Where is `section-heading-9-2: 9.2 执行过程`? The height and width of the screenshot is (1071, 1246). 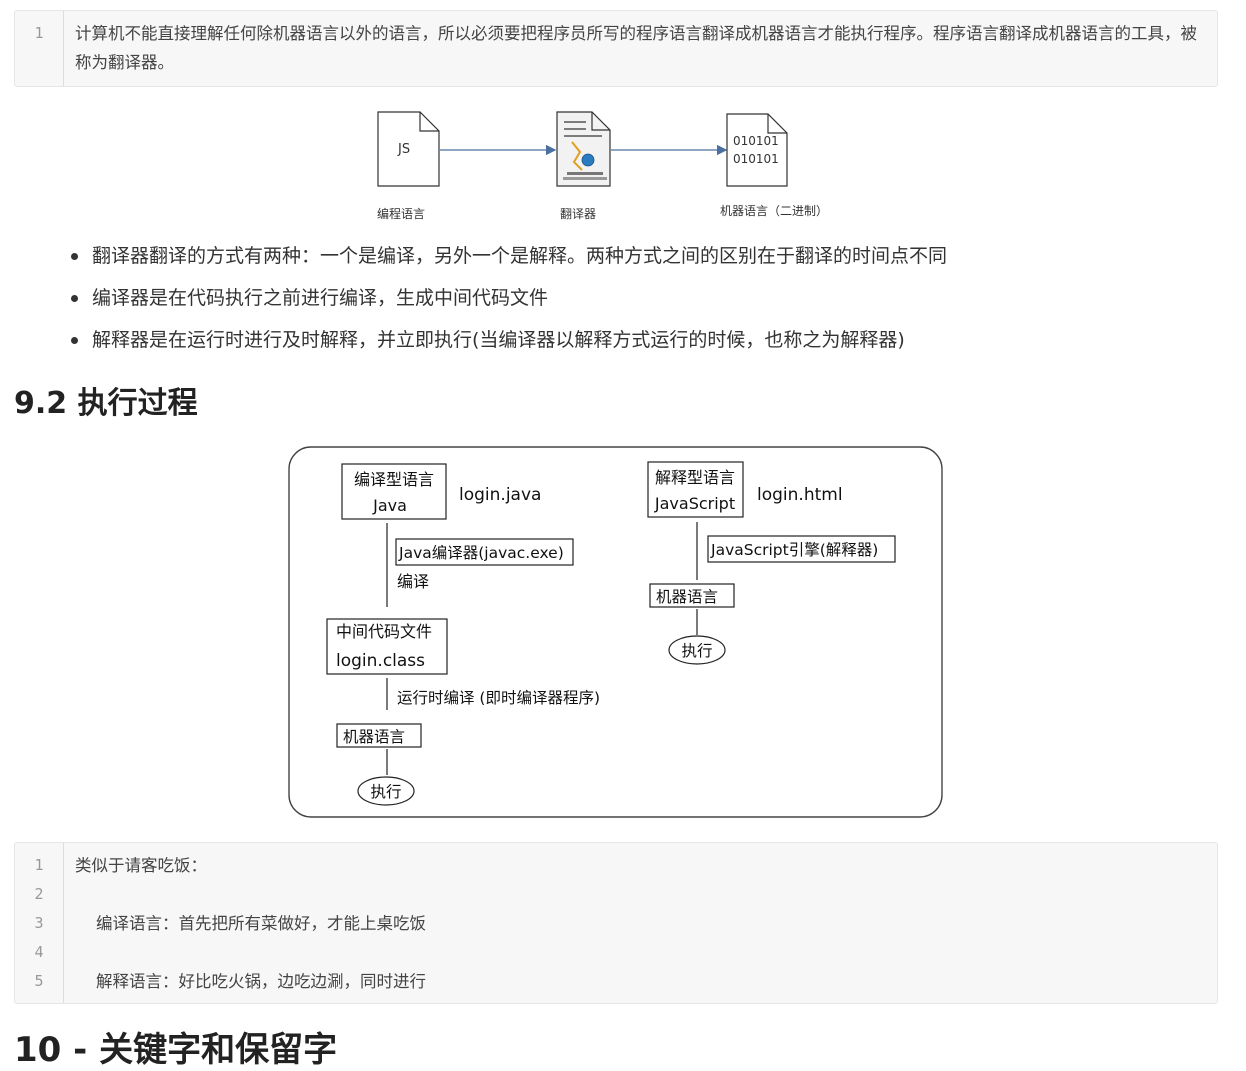 section-heading-9-2: 9.2 执行过程 is located at coordinates (106, 403).